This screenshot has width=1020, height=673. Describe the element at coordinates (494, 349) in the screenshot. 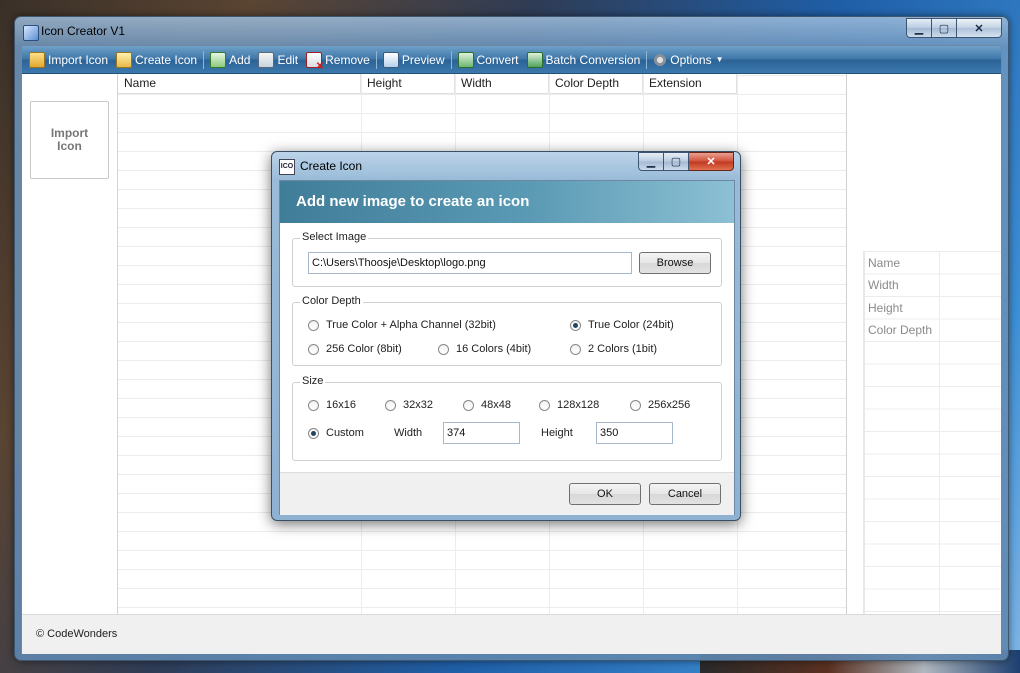

I see `radio-label: 16 Colors (4bit)` at that location.